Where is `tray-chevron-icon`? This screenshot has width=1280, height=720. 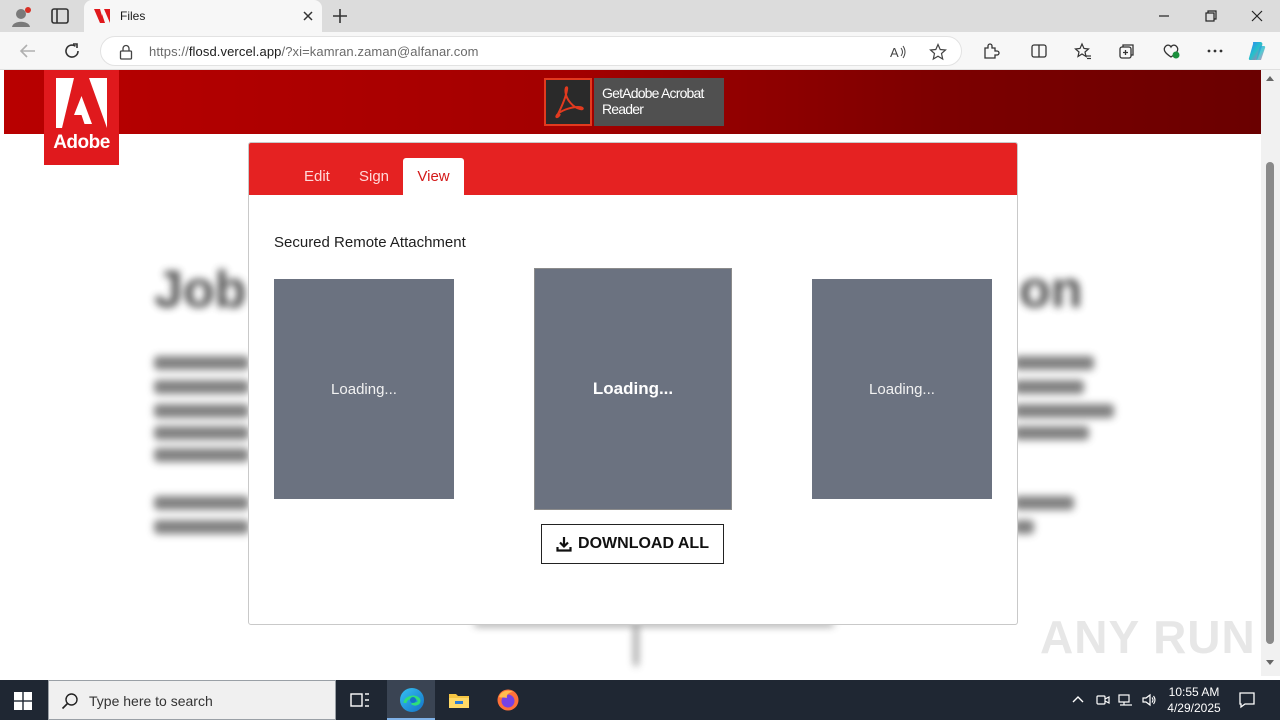 tray-chevron-icon is located at coordinates (1078, 700).